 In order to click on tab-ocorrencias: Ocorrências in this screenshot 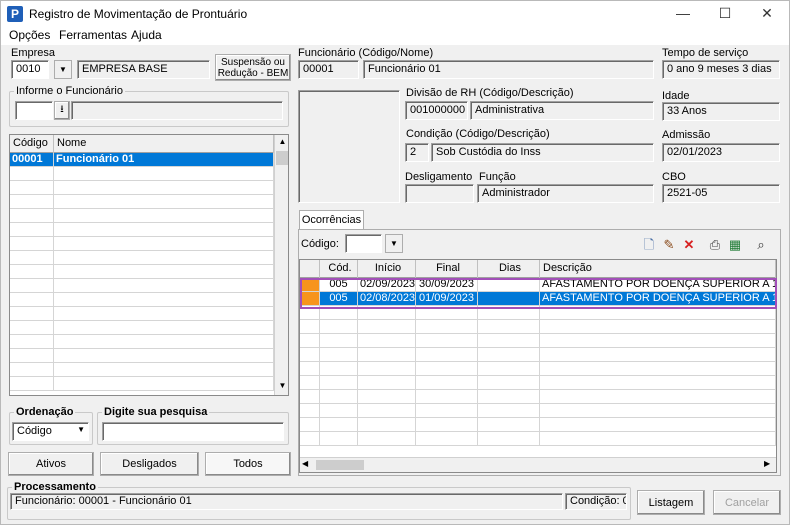, I will do `click(331, 220)`.